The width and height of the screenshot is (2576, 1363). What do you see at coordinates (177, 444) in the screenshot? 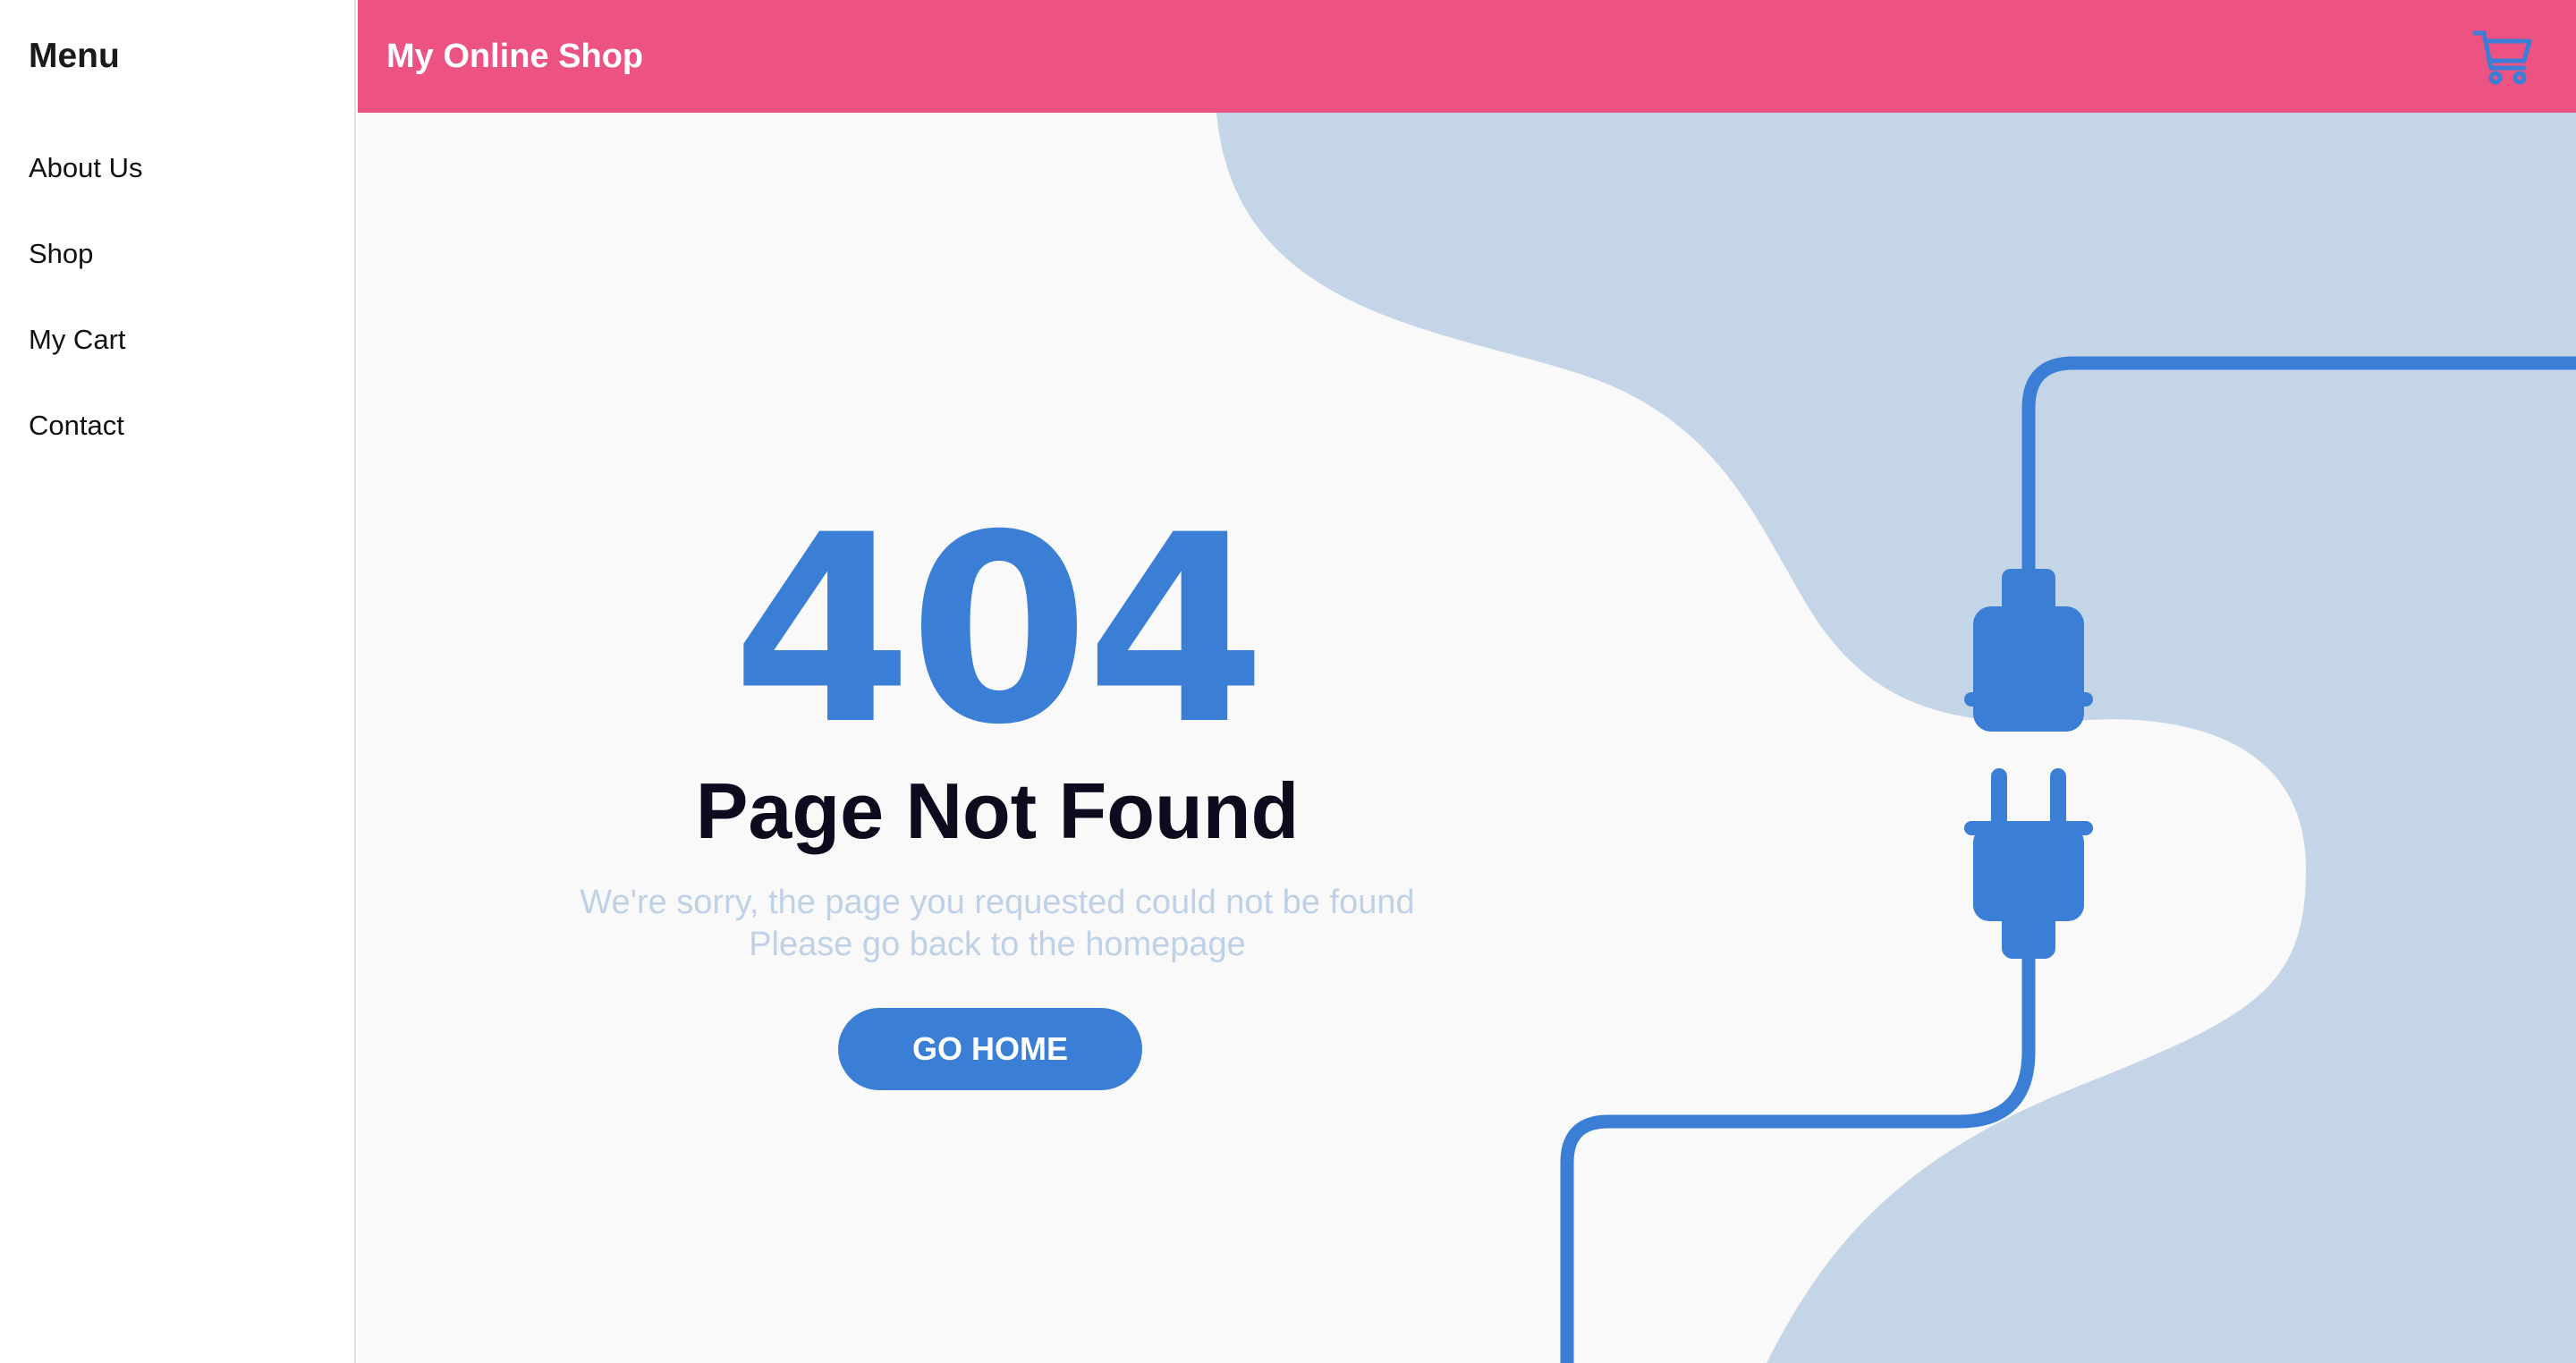
I see `sidebar-item-contact: Contact` at bounding box center [177, 444].